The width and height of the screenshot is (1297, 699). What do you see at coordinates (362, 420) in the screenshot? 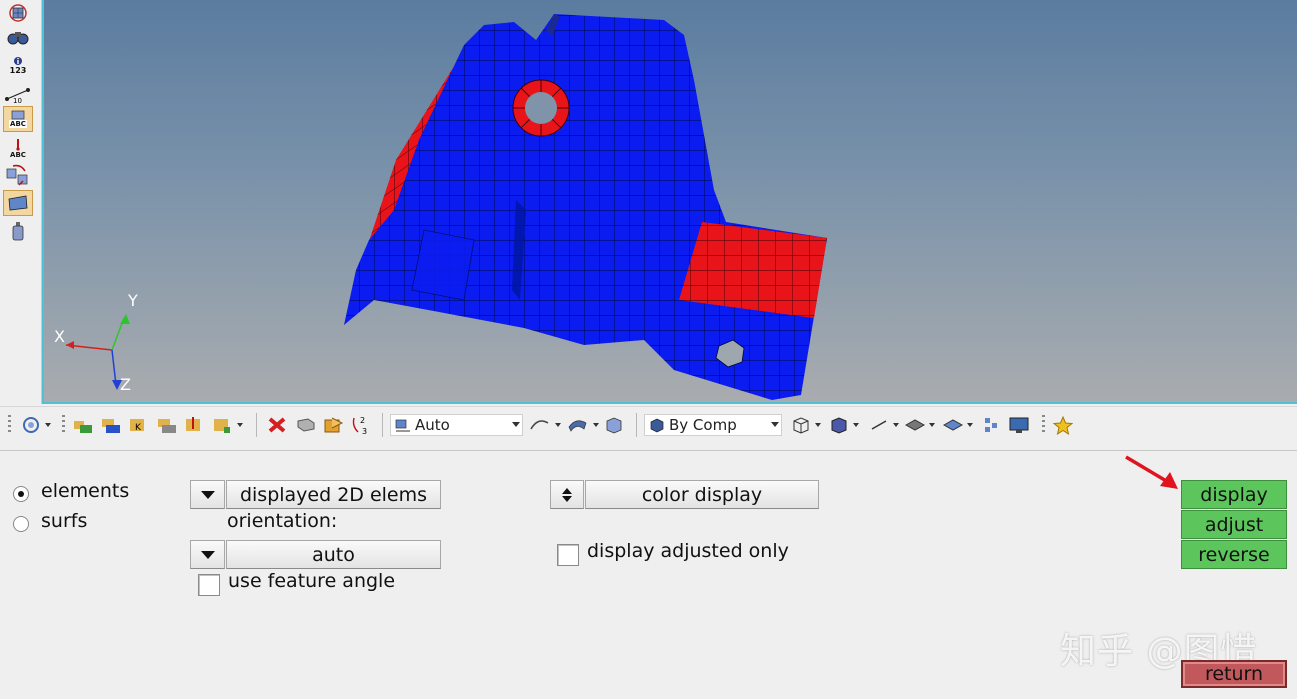
I see `svg-text: 2` at bounding box center [362, 420].